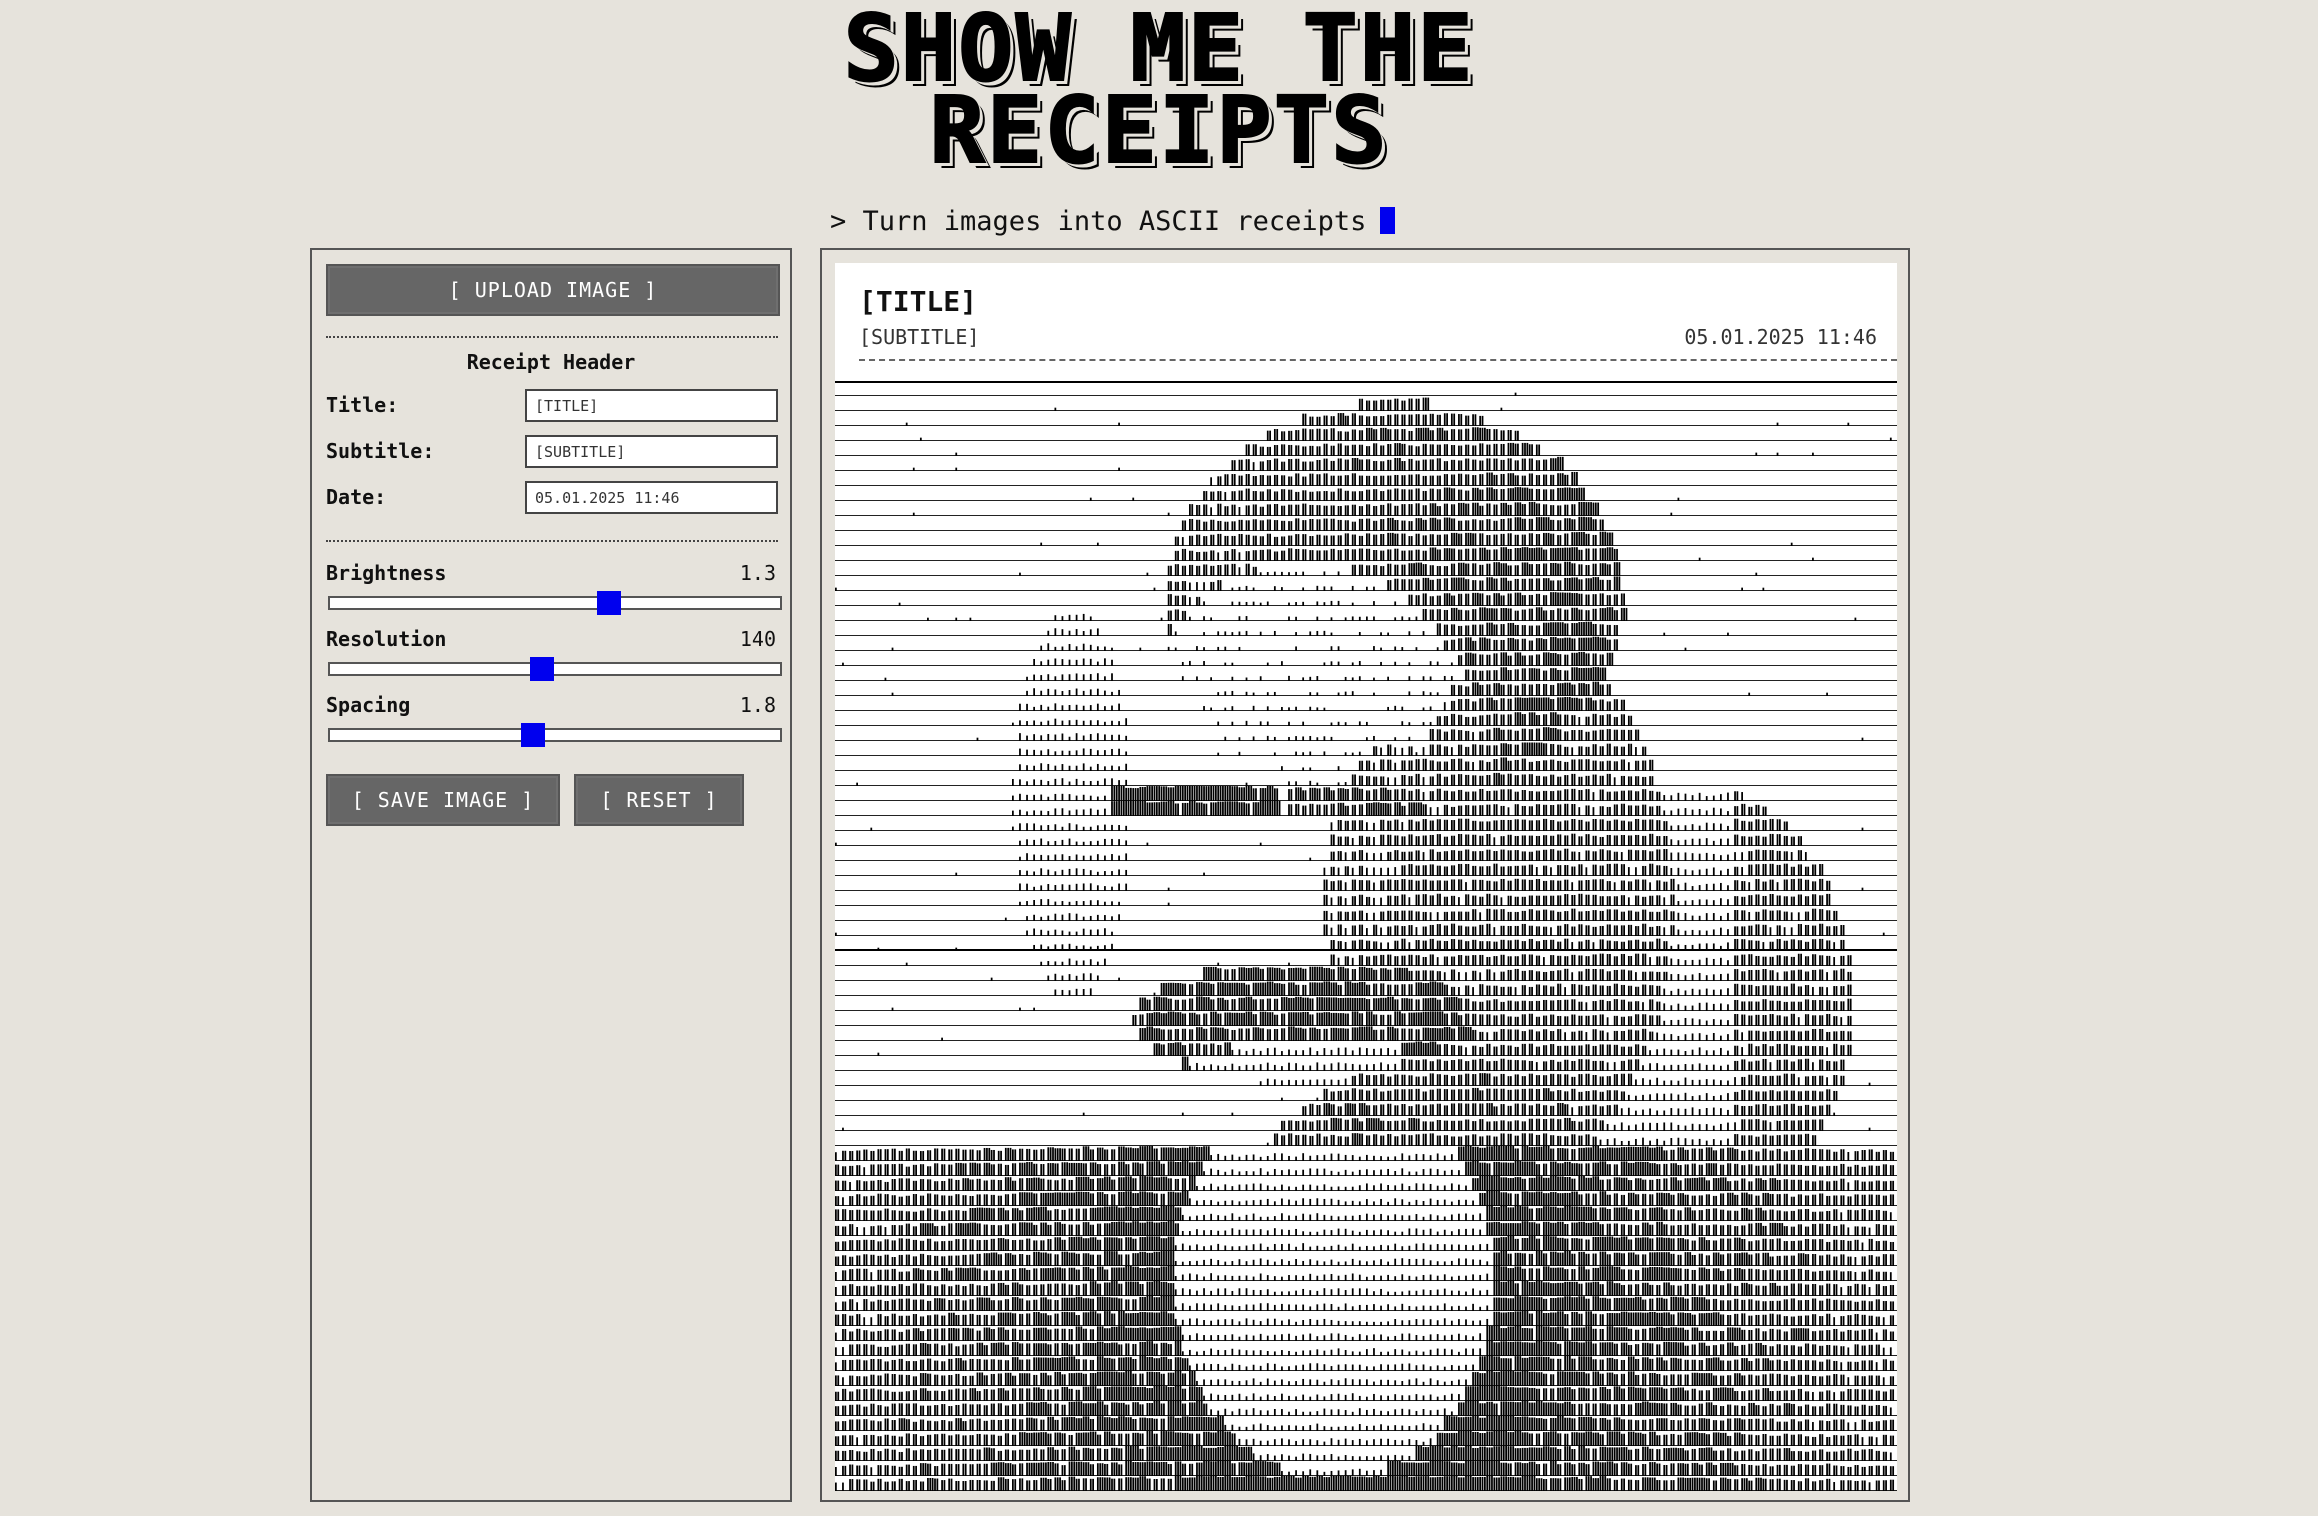  I want to click on resolution-value: 140, so click(757, 639).